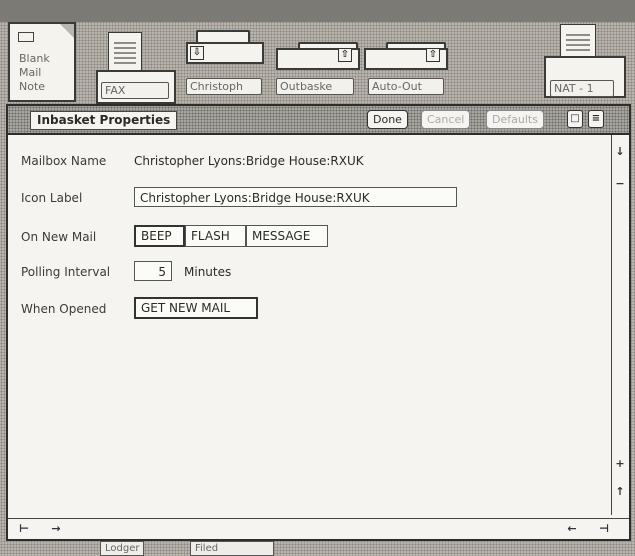 The height and width of the screenshot is (556, 635). What do you see at coordinates (604, 528) in the screenshot?
I see `scroll-right-end-icon: ⊣` at bounding box center [604, 528].